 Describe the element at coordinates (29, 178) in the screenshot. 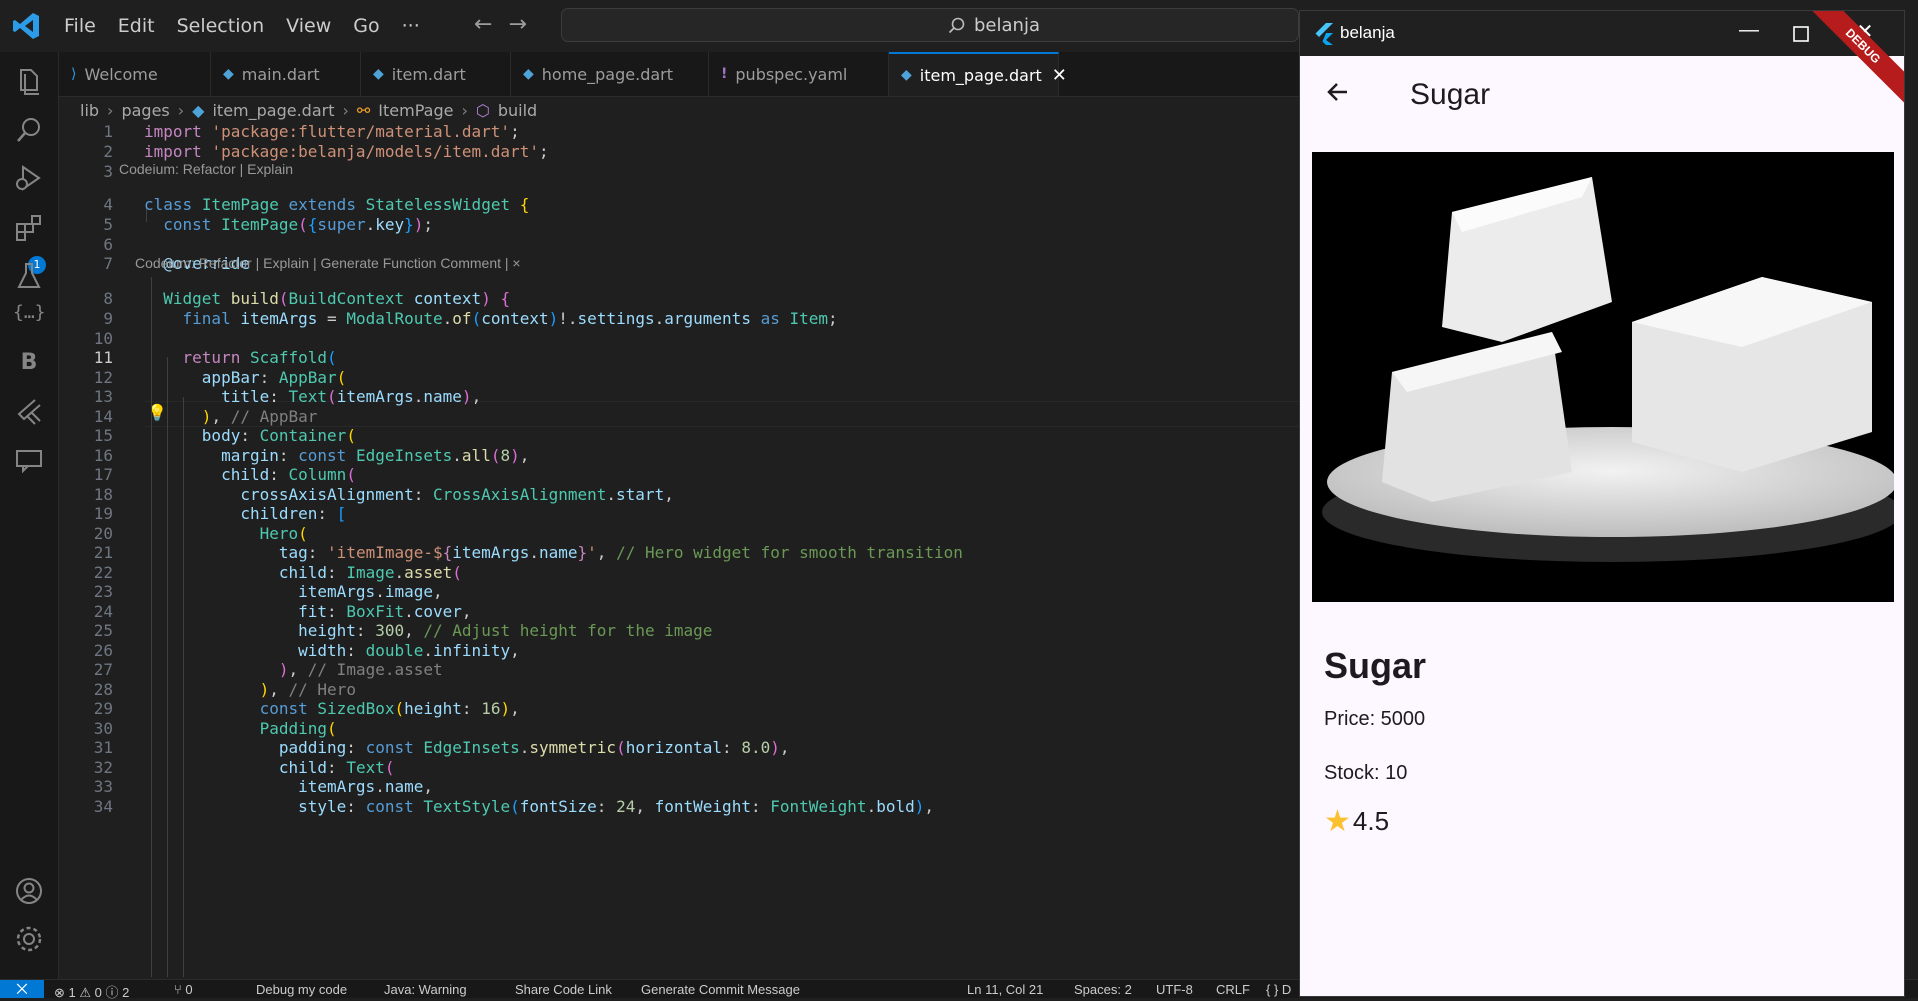

I see `run-debug-icon` at that location.